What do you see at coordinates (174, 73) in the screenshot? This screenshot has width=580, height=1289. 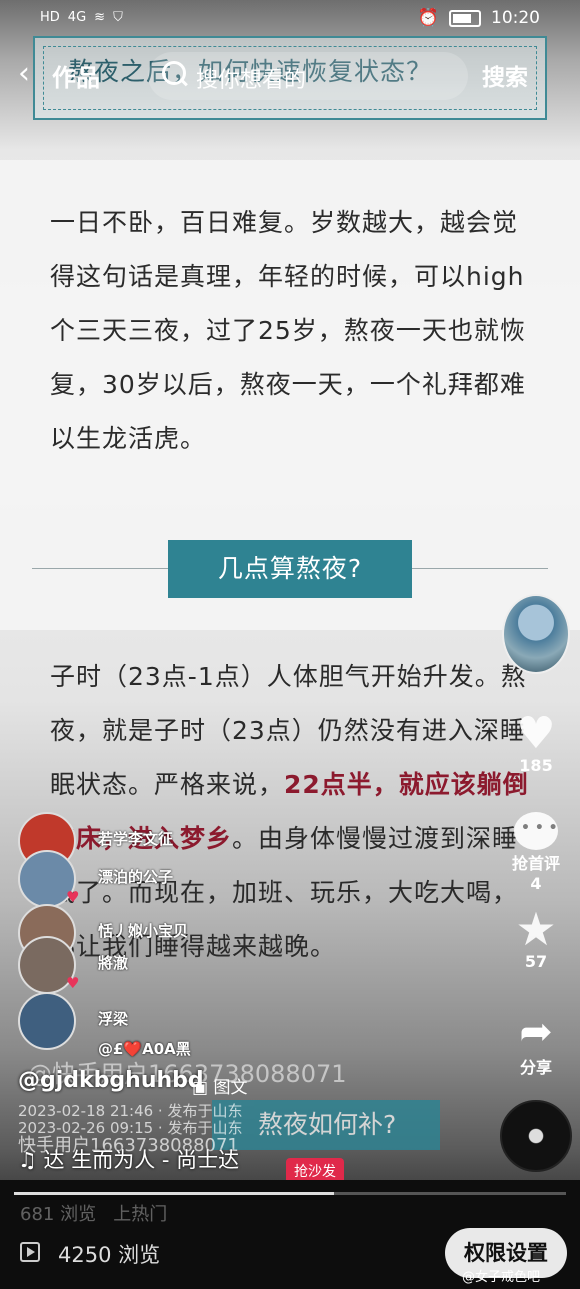 I see `search-icon` at bounding box center [174, 73].